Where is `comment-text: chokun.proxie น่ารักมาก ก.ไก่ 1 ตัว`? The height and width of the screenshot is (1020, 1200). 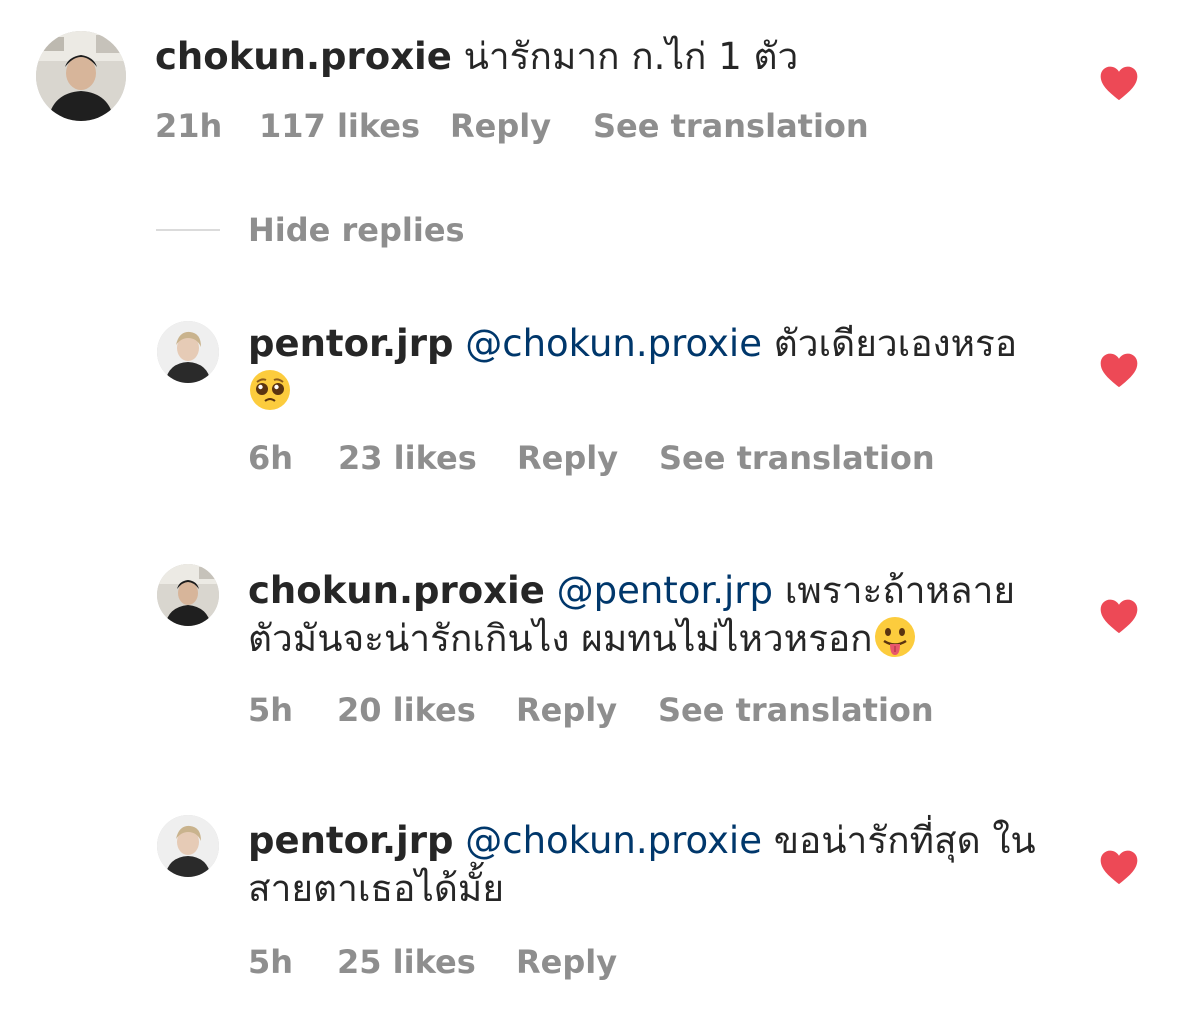 comment-text: chokun.proxie น่ารักมาก ก.ไก่ 1 ตัว is located at coordinates (615, 57).